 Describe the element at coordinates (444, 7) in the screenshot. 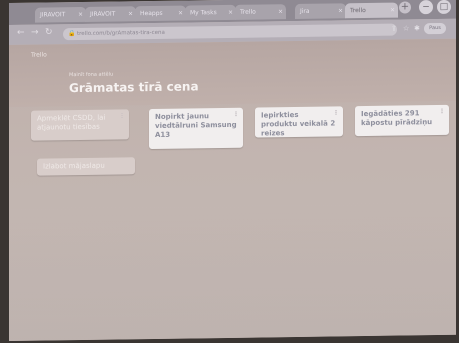

I see `maximize-icon: □` at that location.